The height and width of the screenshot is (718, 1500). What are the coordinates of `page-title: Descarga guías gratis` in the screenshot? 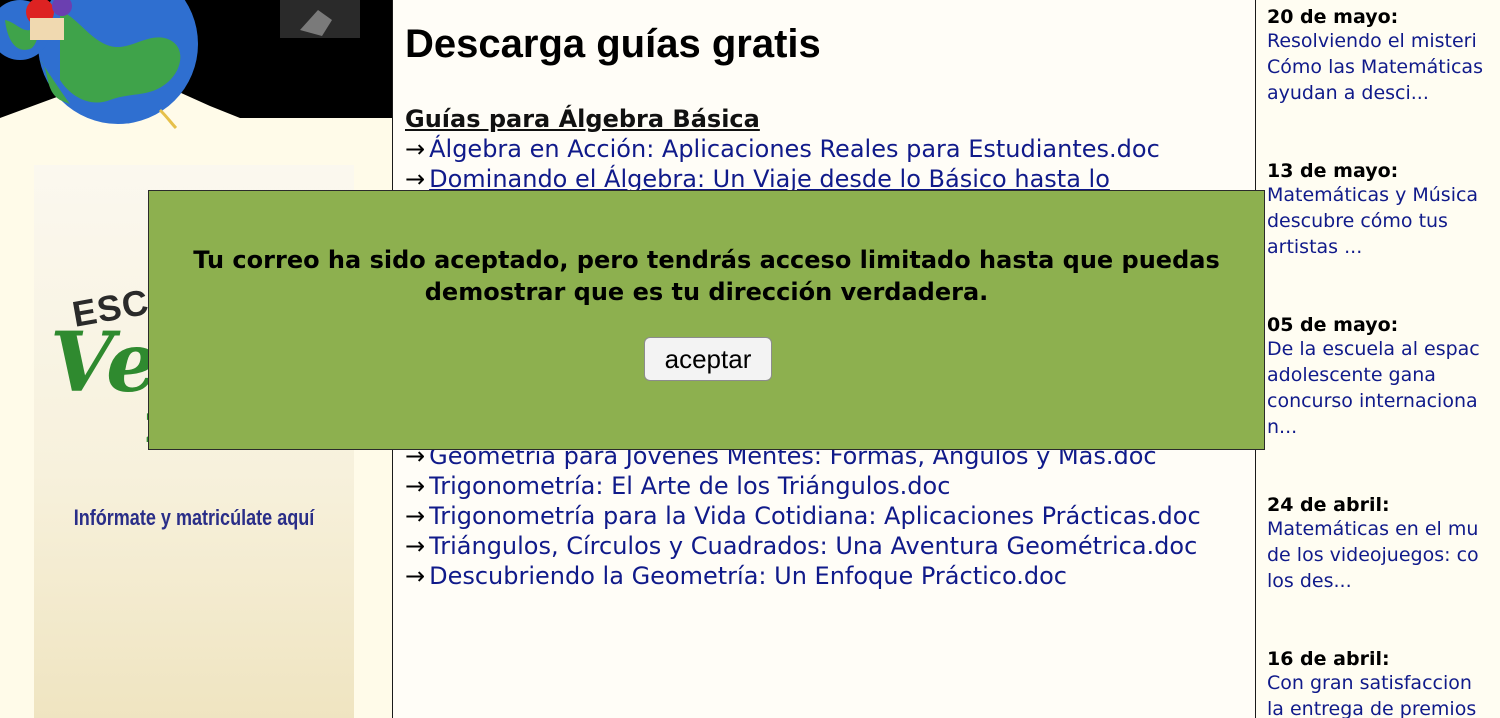 It's located at (613, 44).